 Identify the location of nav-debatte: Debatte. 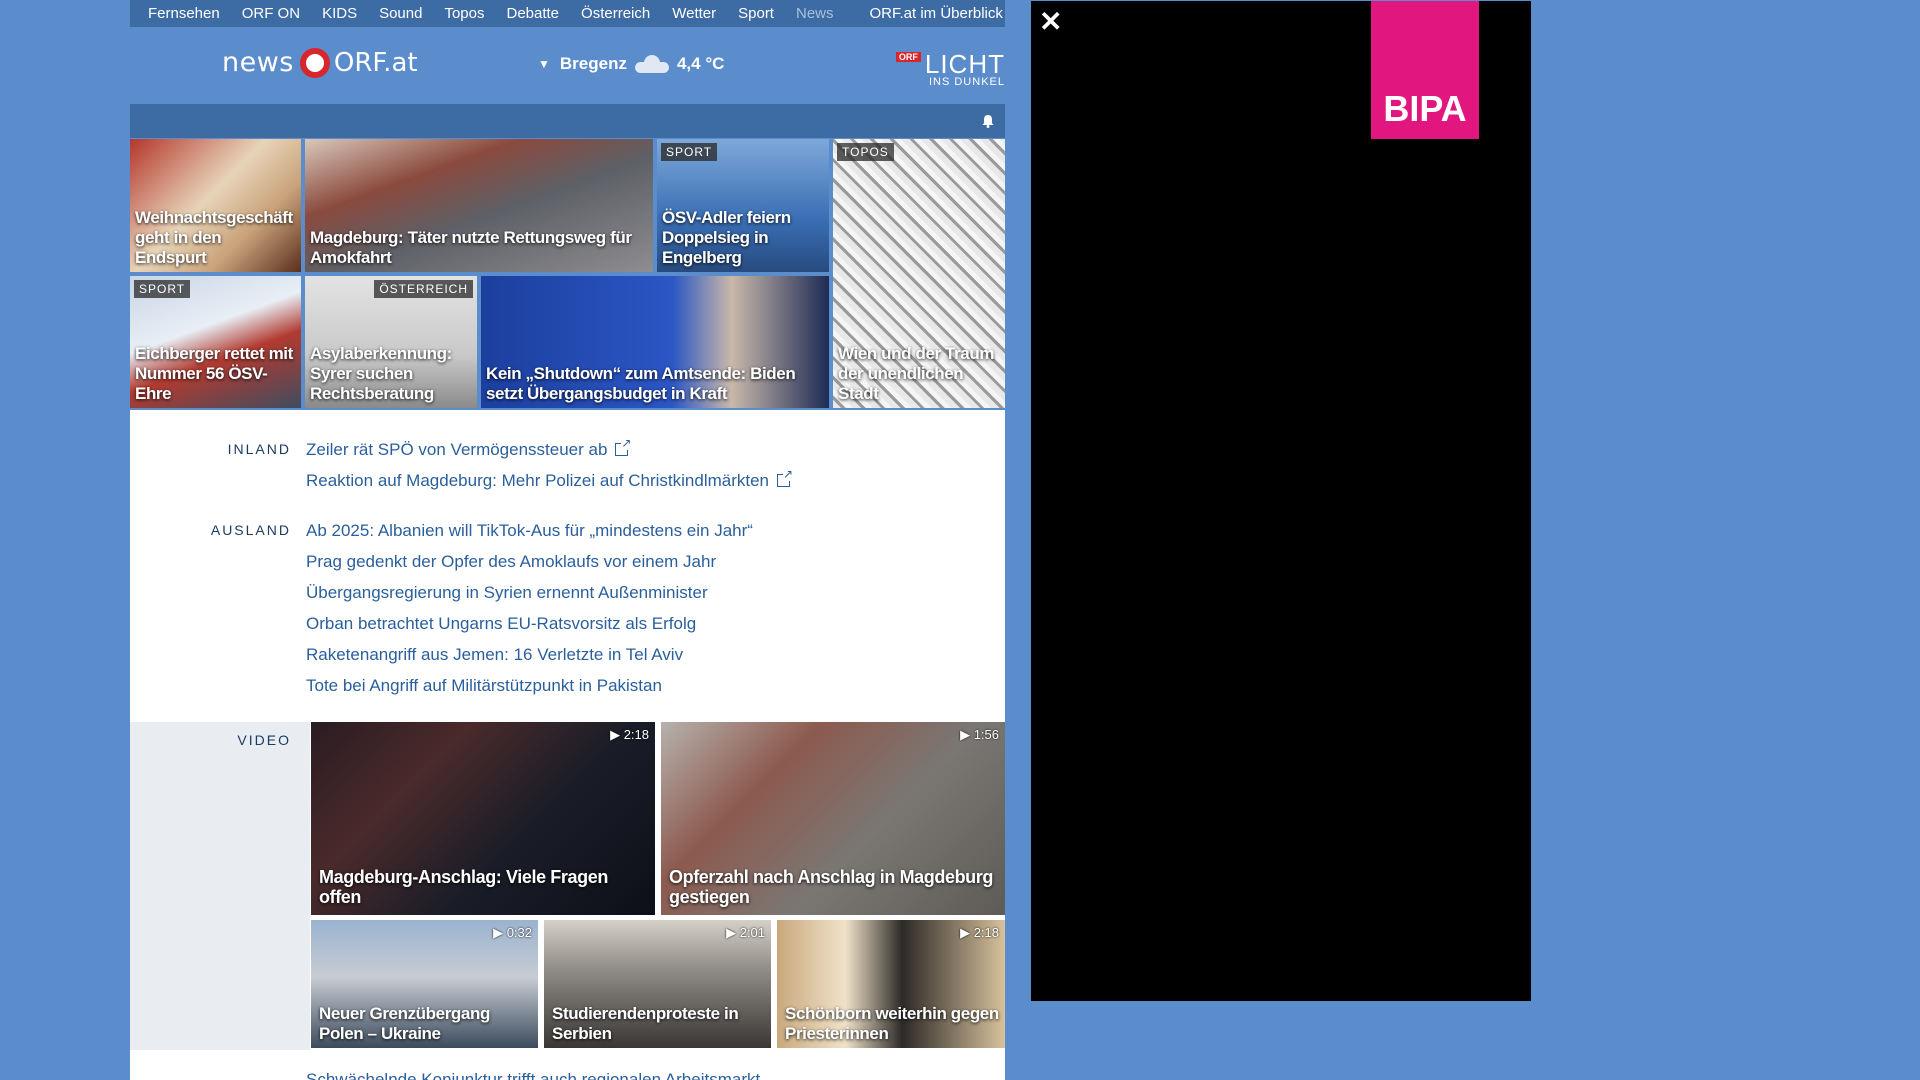
(532, 13).